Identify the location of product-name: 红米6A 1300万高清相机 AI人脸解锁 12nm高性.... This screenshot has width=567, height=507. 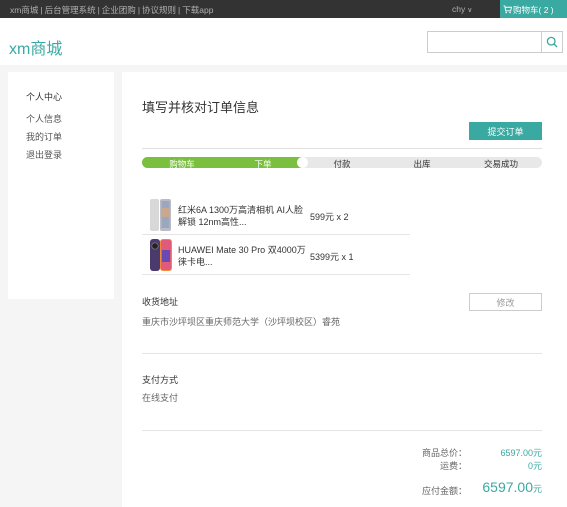
(244, 216).